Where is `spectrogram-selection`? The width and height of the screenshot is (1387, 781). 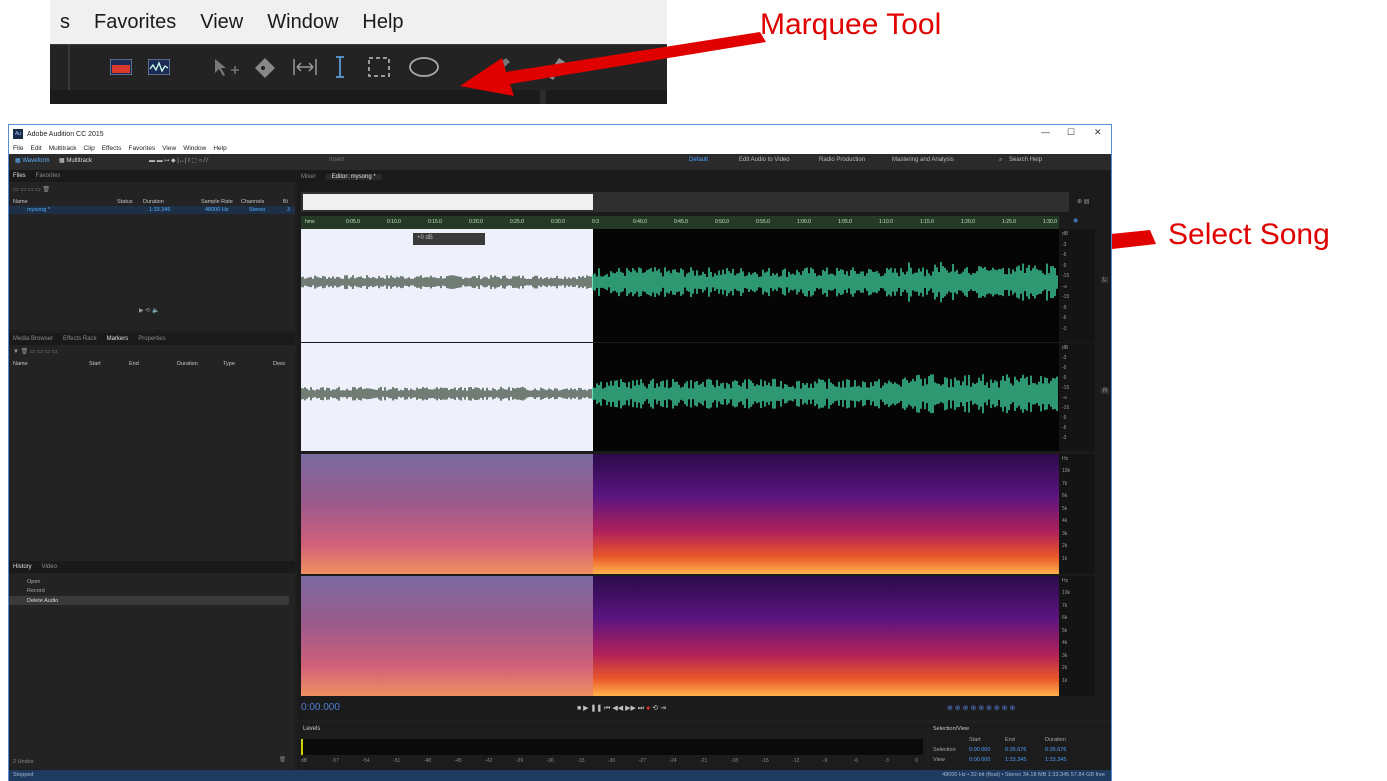
spectrogram-selection is located at coordinates (447, 514).